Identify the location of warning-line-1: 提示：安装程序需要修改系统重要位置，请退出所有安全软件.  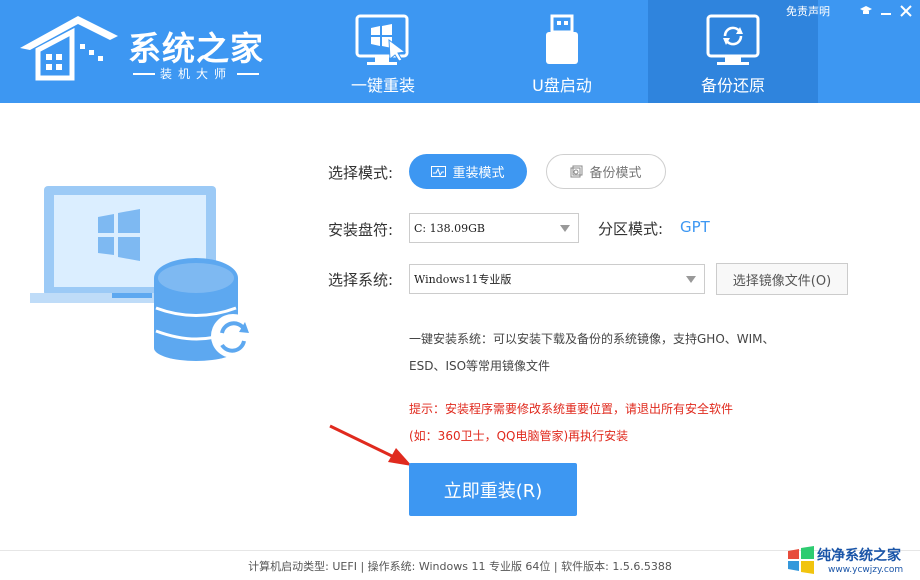
(571, 409).